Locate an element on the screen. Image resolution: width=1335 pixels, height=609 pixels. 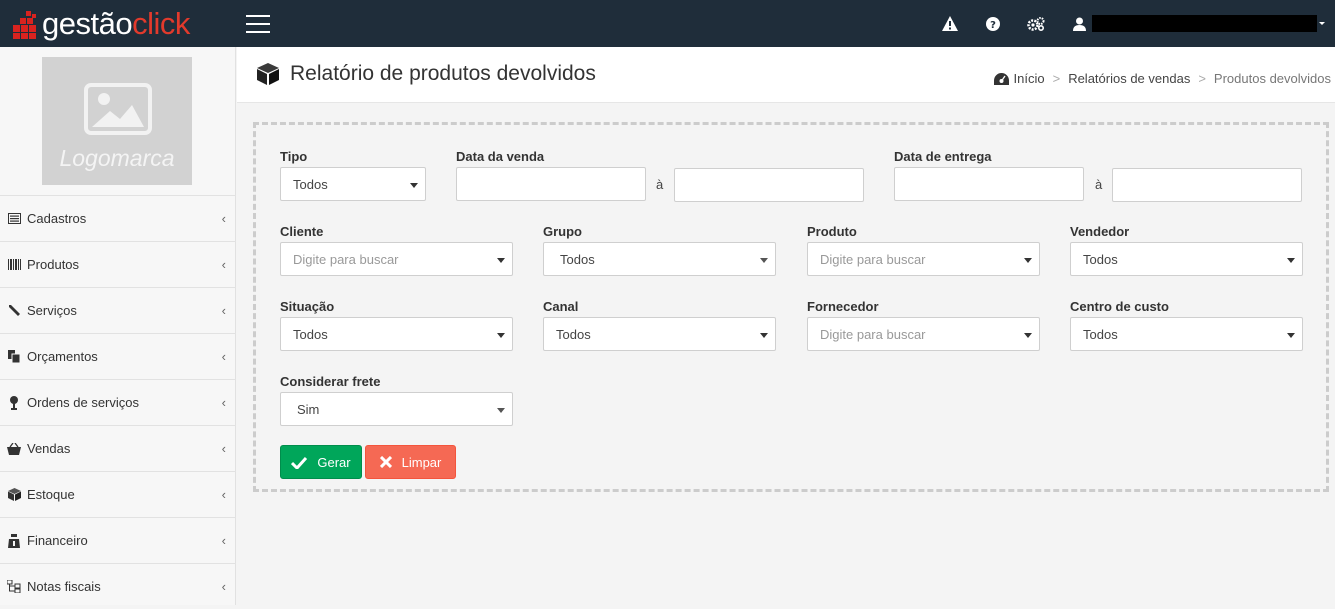
sidebar-item-label: Notas fiscais is located at coordinates (64, 586).